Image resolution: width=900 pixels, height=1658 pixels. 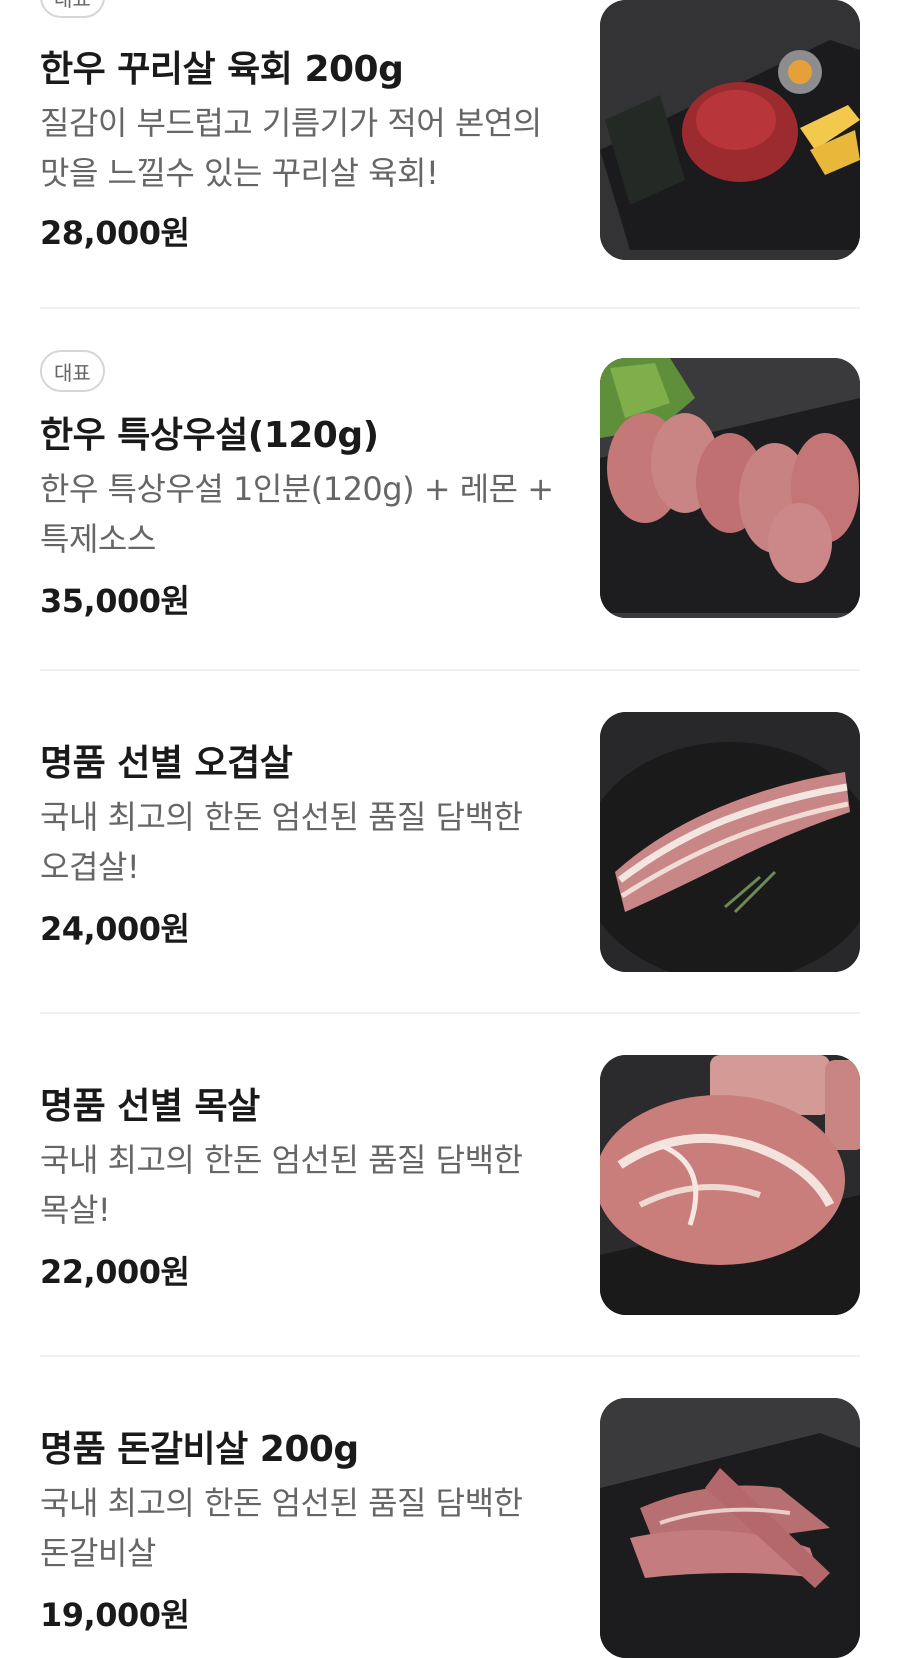 I want to click on menu-item-price: 19,000원, so click(x=115, y=1615).